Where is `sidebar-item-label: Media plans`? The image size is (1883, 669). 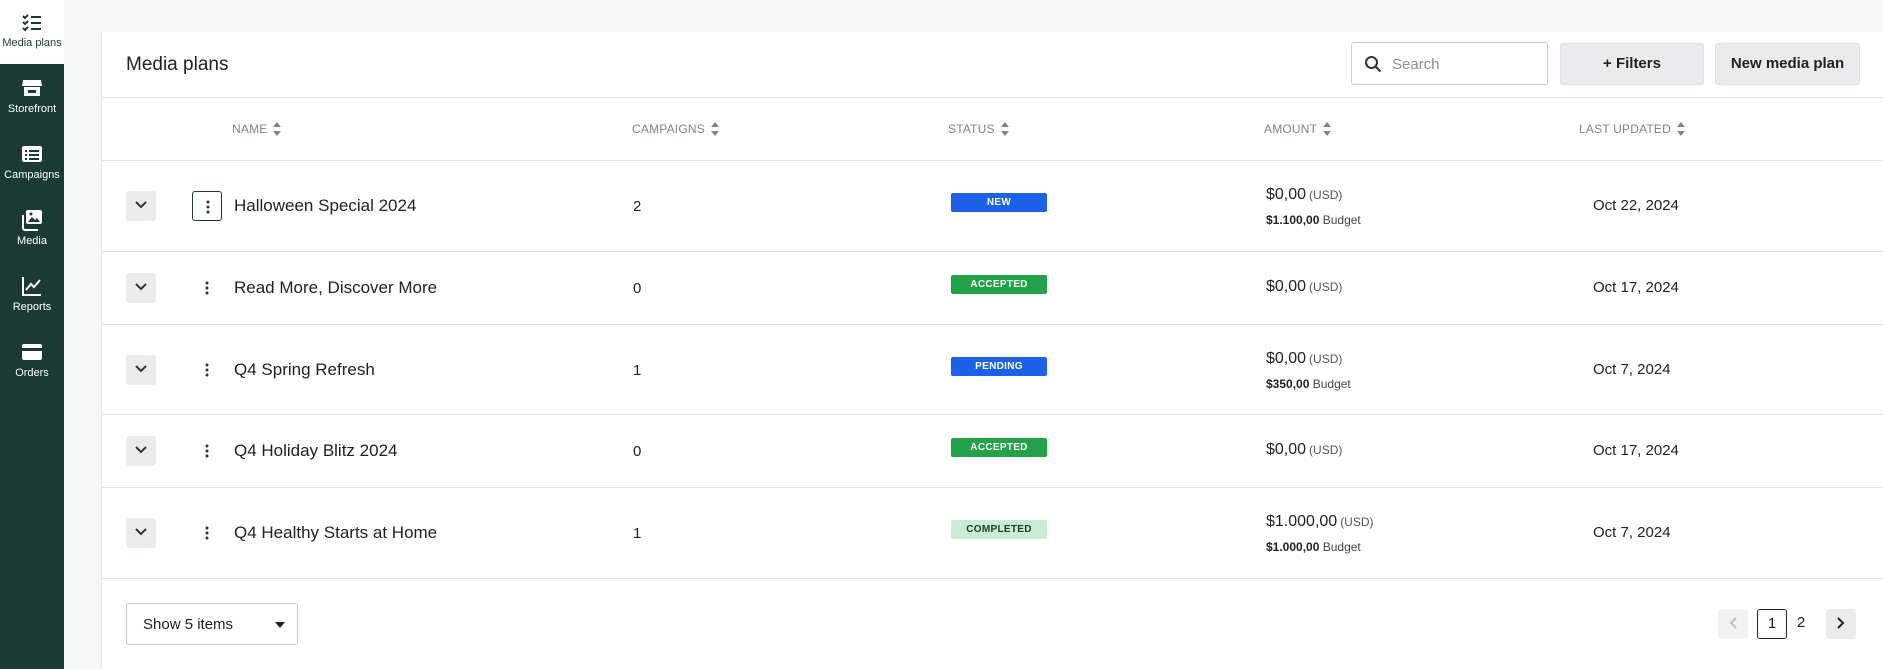
sidebar-item-label: Media plans is located at coordinates (32, 43).